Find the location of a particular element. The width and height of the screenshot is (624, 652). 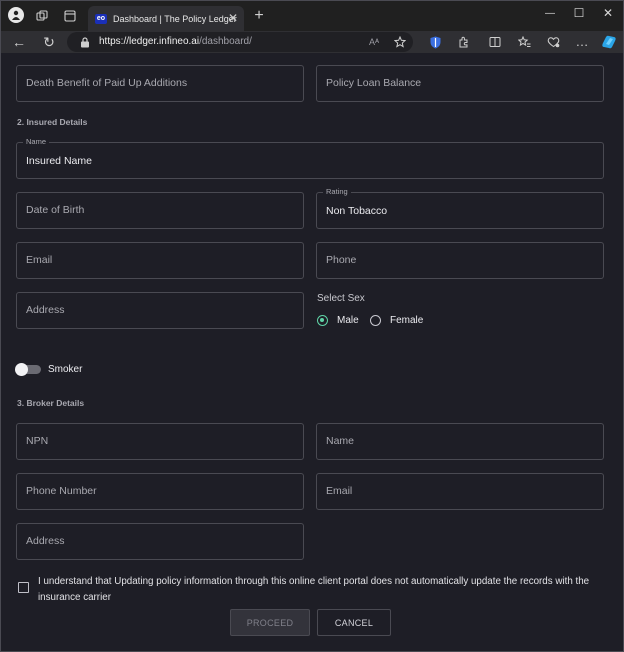

address-bar: https://ledger.infineo.ai/dashboard/ Aᴬ is located at coordinates (240, 42).